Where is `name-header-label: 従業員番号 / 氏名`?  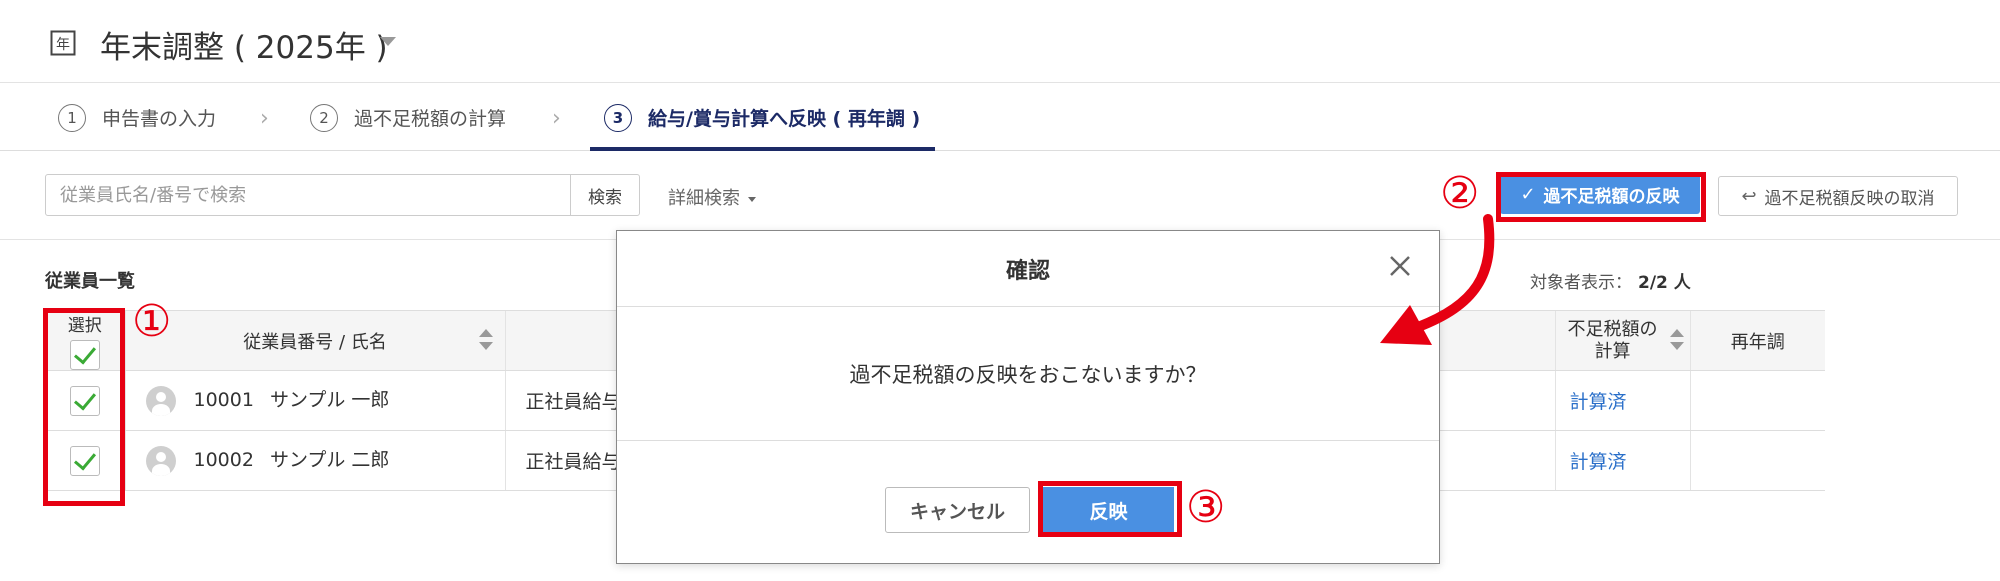
name-header-label: 従業員番号 / 氏名 is located at coordinates (315, 342).